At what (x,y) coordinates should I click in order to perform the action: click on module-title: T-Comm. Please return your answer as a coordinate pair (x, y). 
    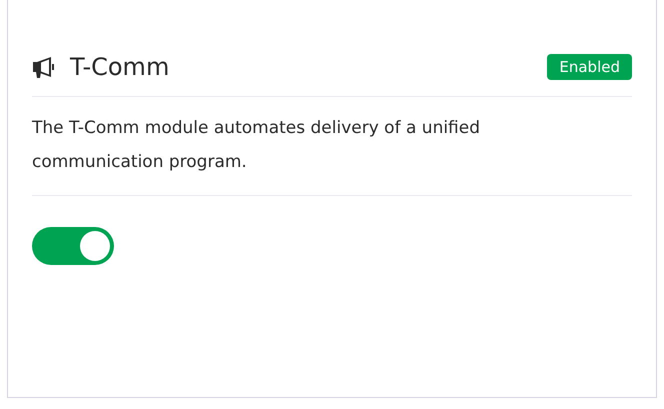
    Looking at the image, I should click on (120, 67).